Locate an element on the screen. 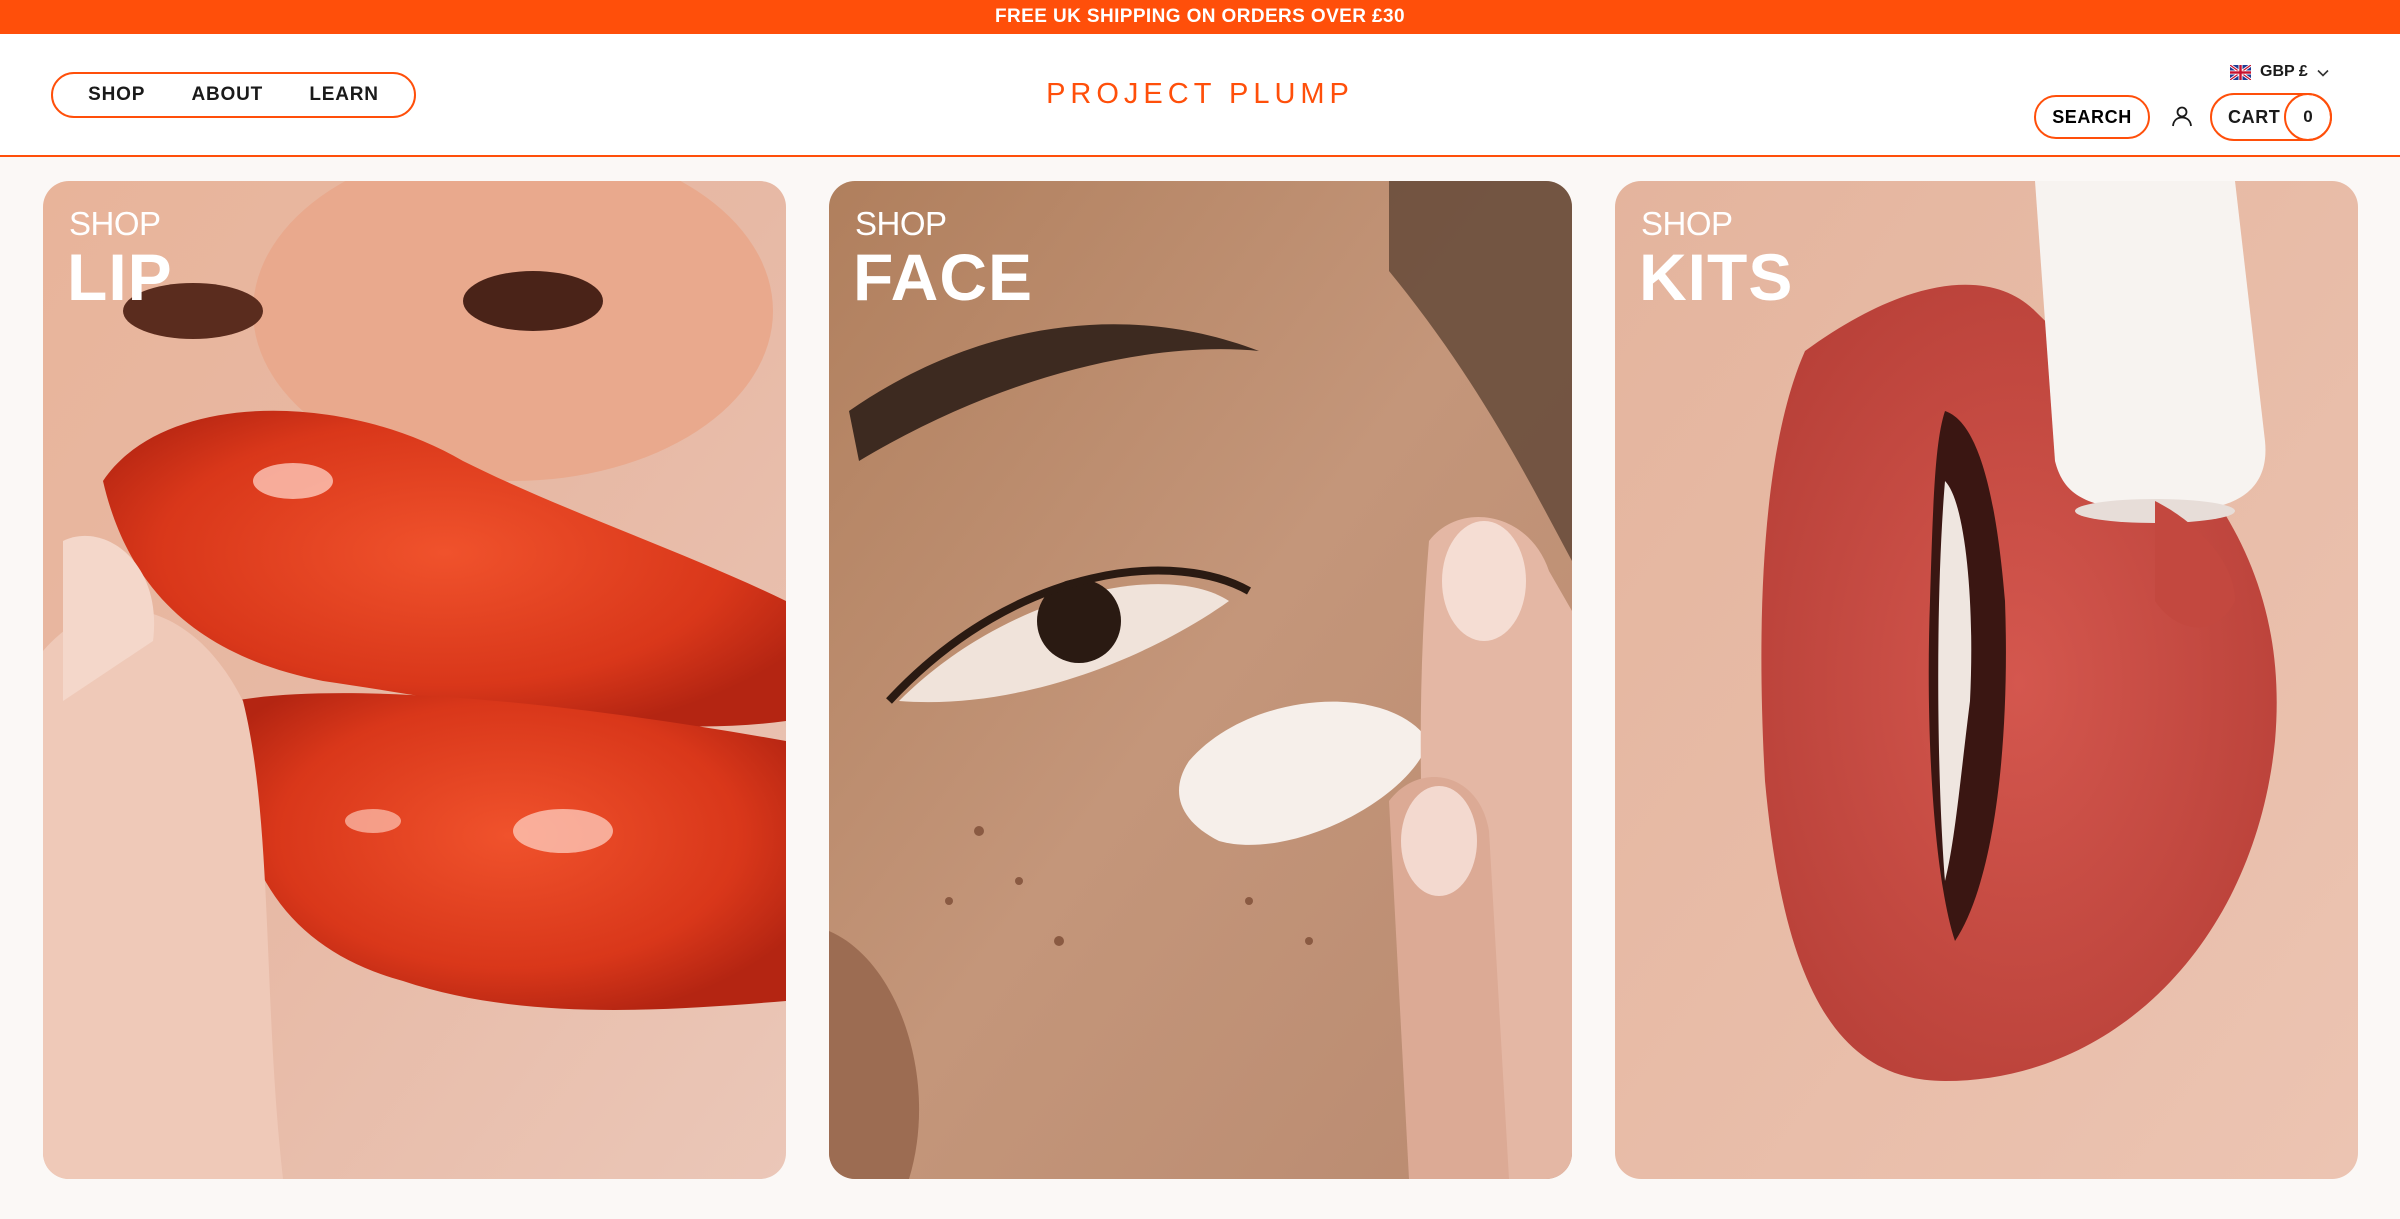  card-title: FACE is located at coordinates (943, 277).